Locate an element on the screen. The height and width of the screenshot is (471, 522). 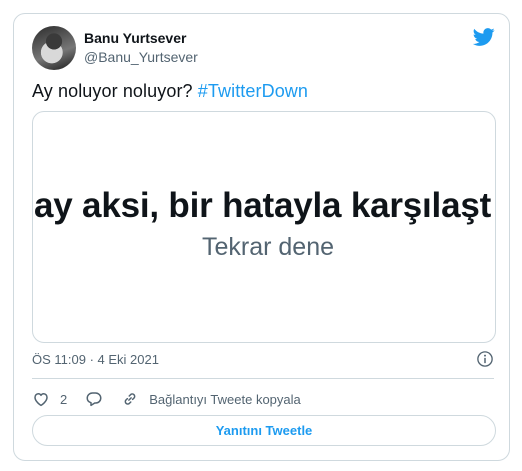
like-button: 2 is located at coordinates (49, 399).